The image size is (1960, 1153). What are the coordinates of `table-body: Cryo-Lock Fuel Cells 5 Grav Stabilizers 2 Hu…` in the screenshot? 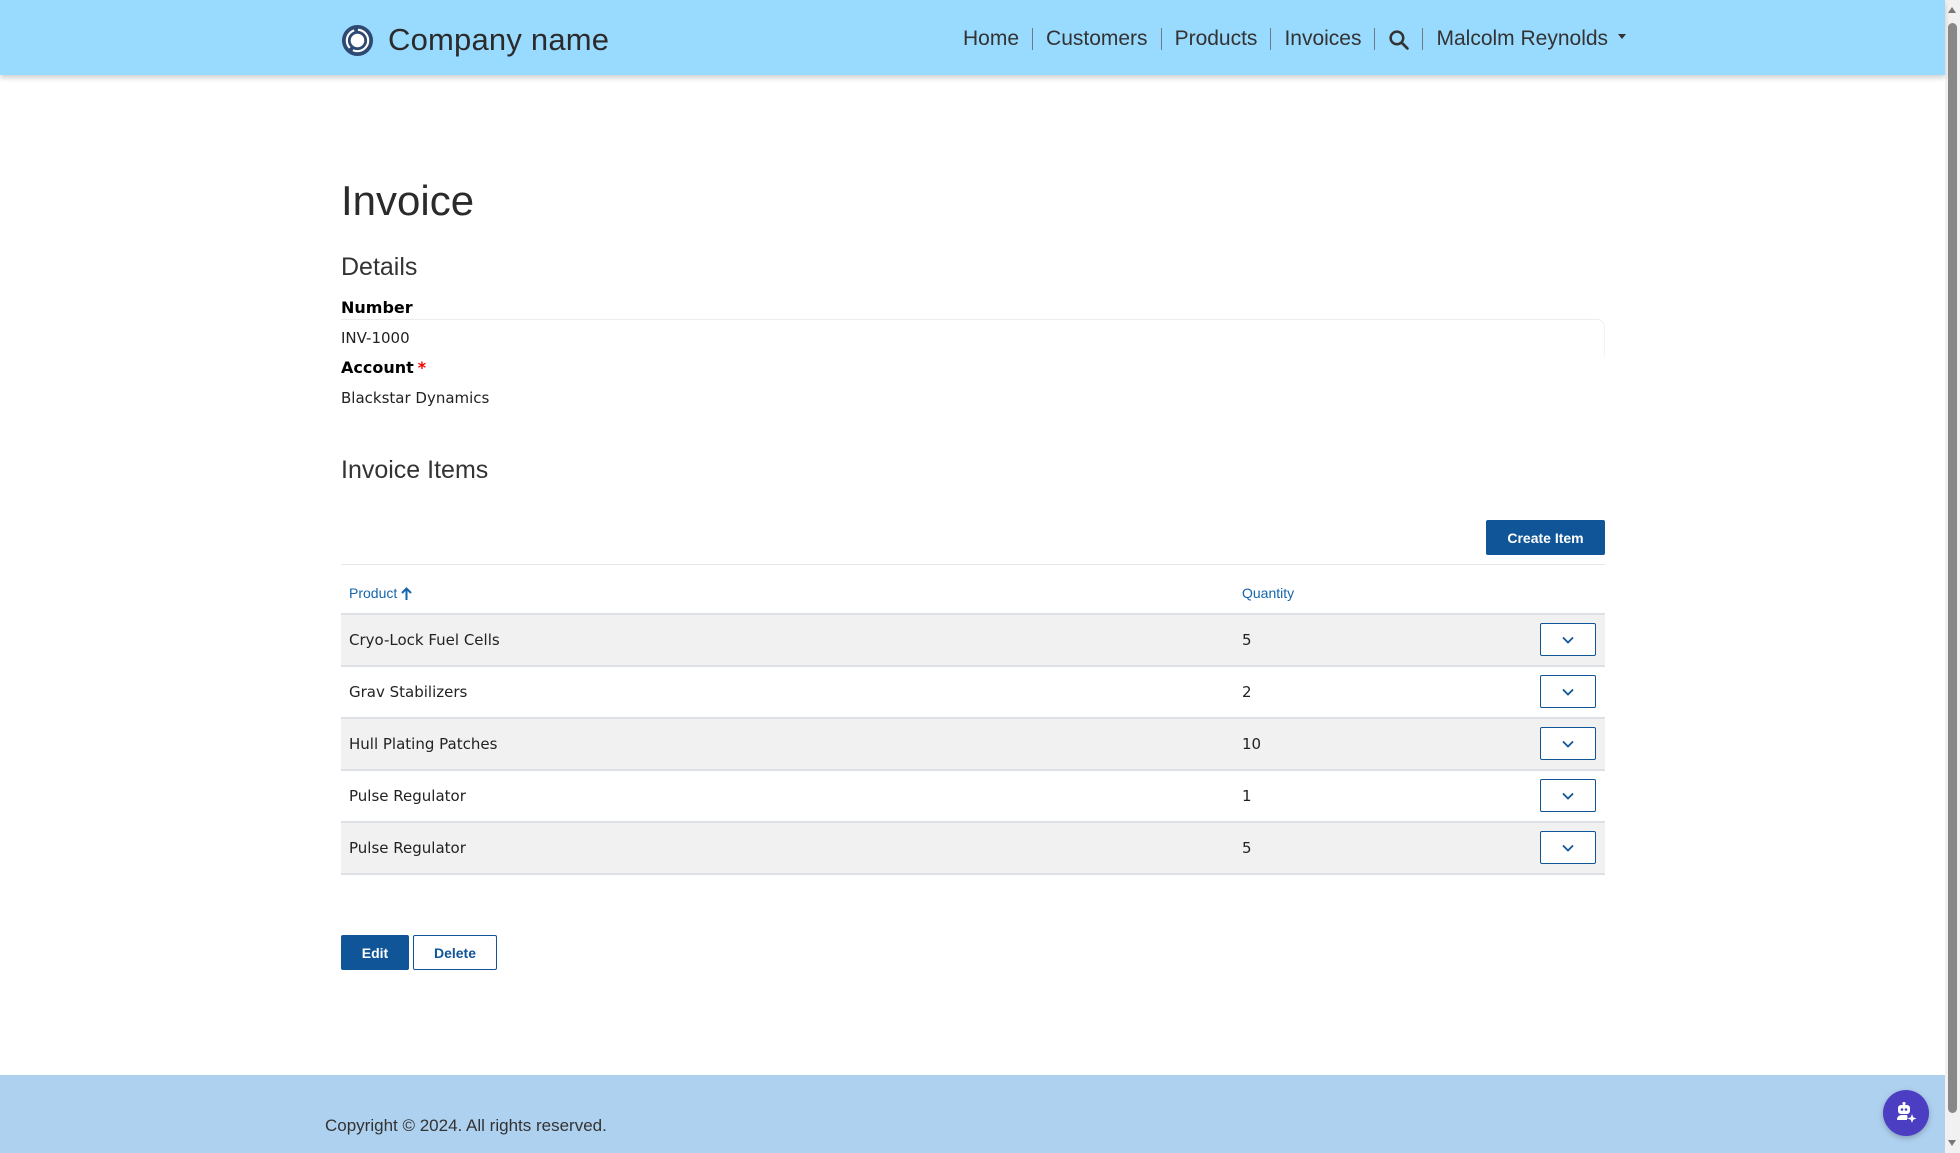 It's located at (973, 745).